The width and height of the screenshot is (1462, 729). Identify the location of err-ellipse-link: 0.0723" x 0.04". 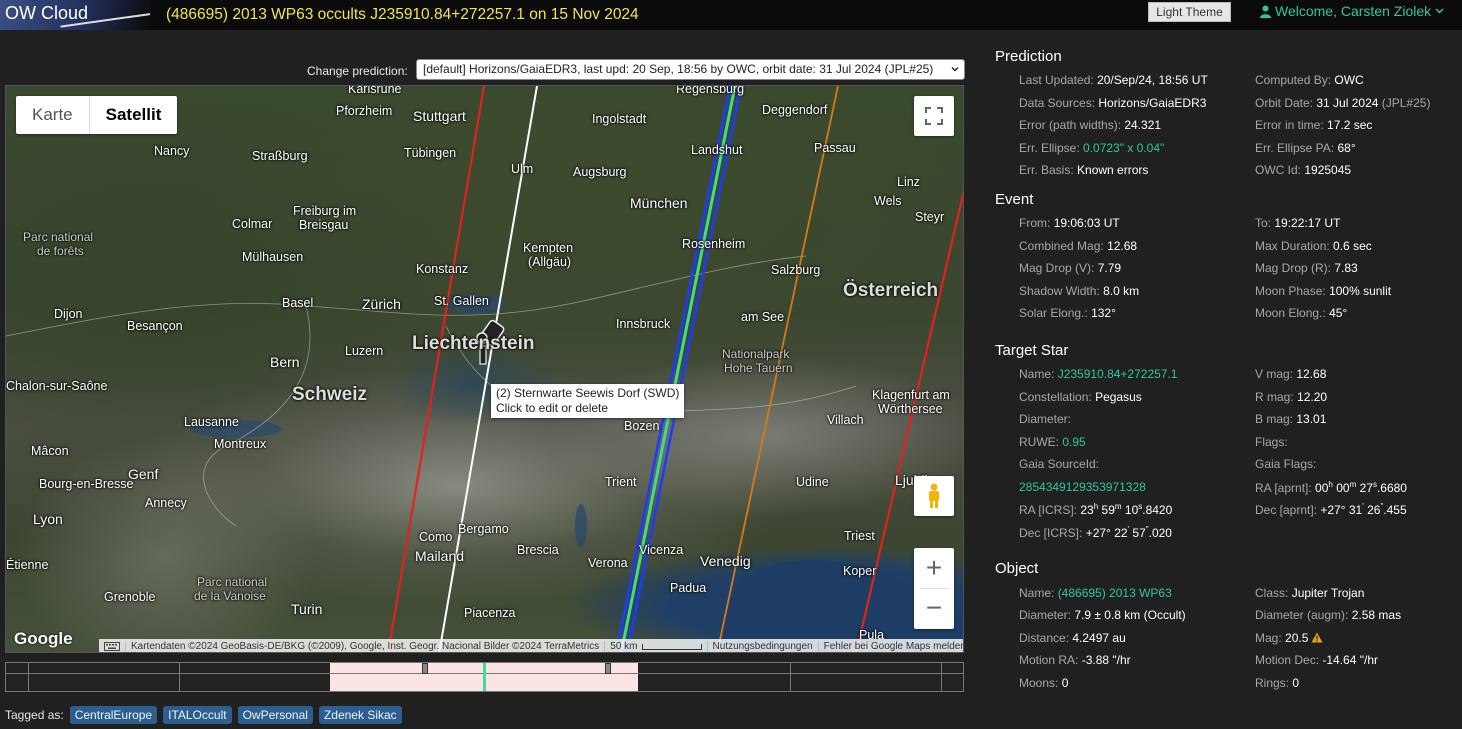
(1123, 148).